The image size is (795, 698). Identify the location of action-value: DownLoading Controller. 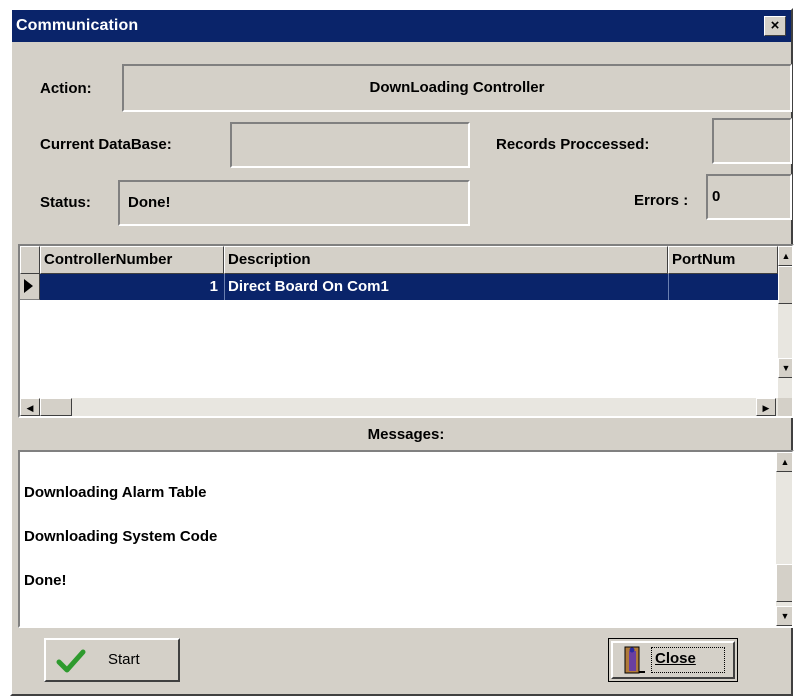
(457, 87).